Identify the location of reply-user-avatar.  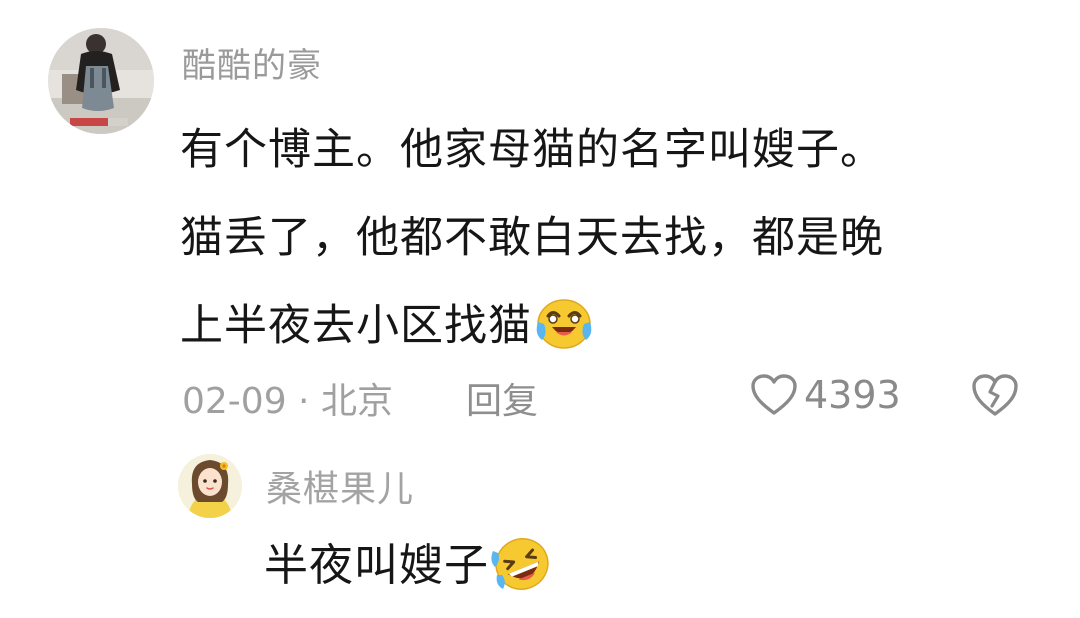
(210, 486).